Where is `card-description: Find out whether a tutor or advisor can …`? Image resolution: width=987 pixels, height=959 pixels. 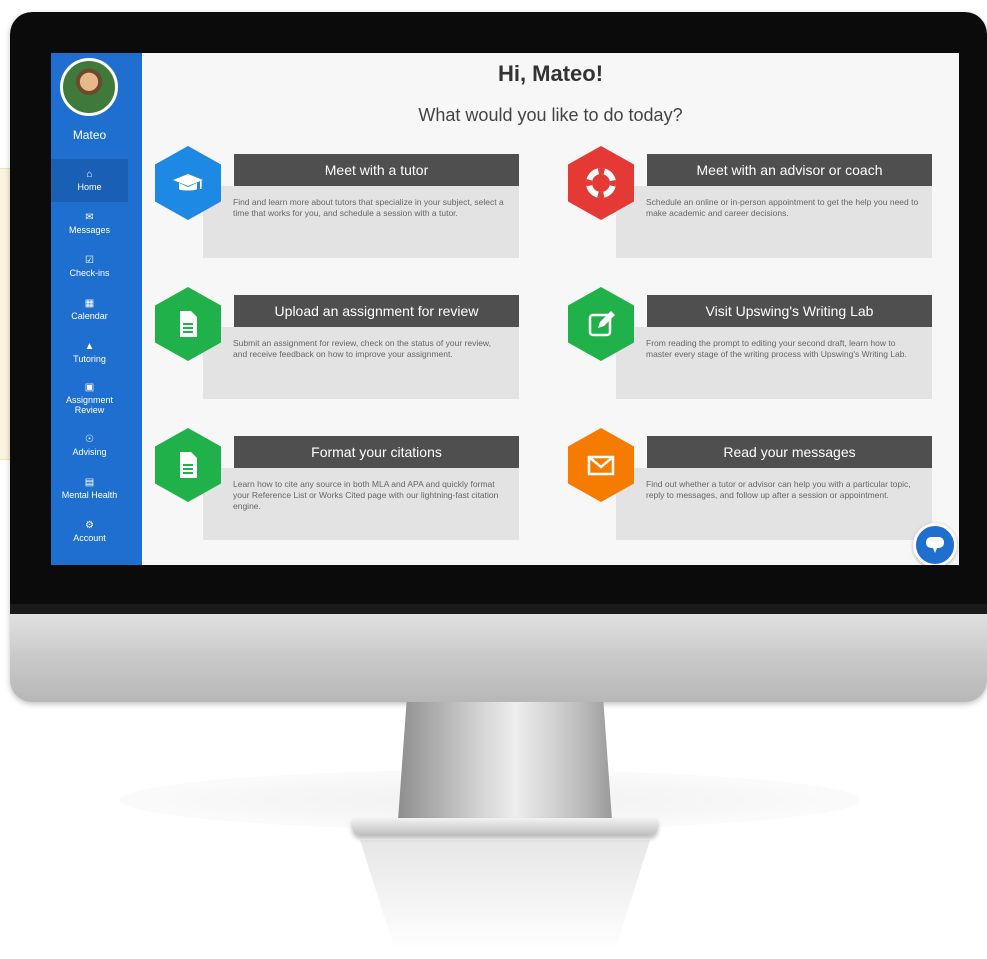 card-description: Find out whether a tutor or advisor can … is located at coordinates (774, 504).